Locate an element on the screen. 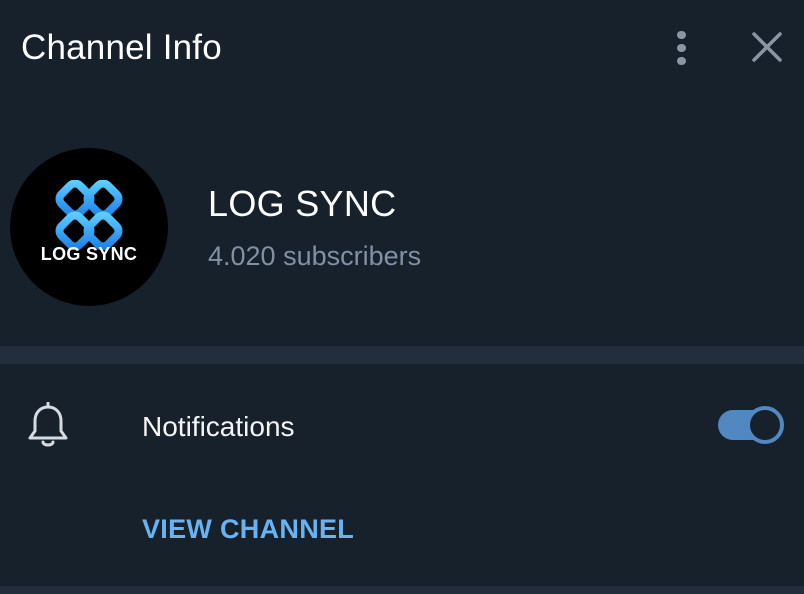  avatar: LOG SYNC is located at coordinates (89, 227).